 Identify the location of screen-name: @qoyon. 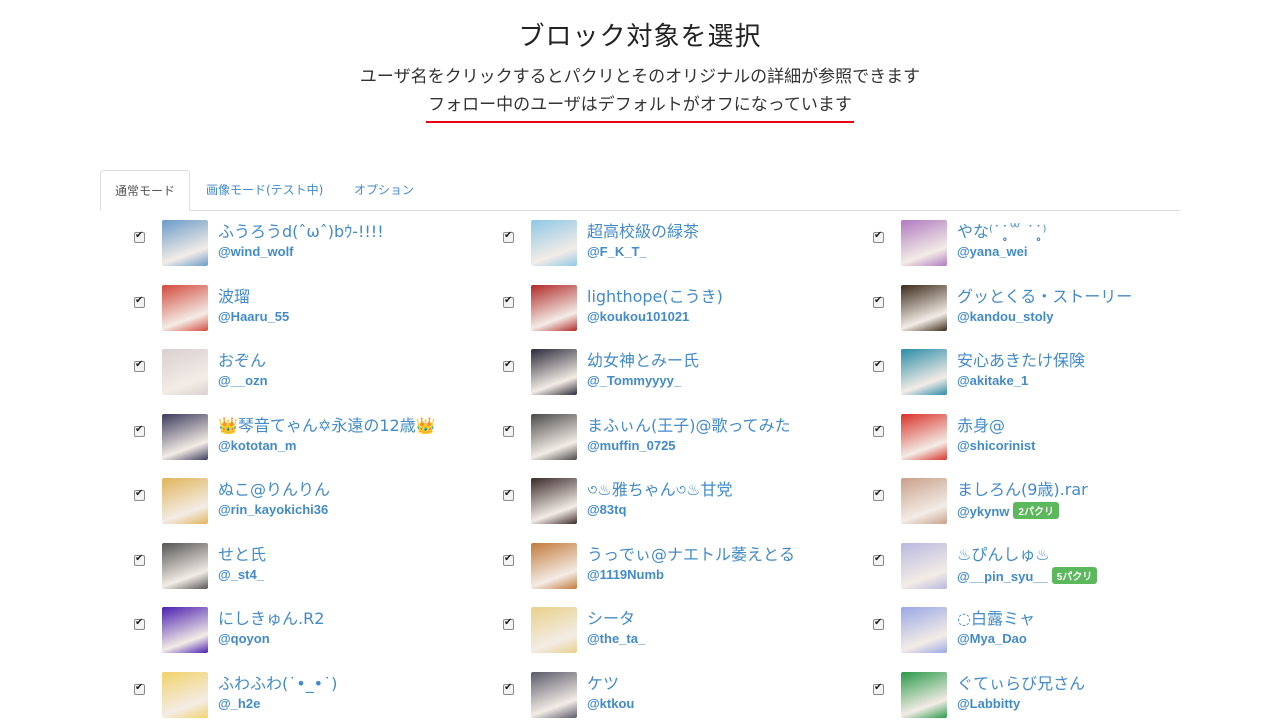
(244, 638).